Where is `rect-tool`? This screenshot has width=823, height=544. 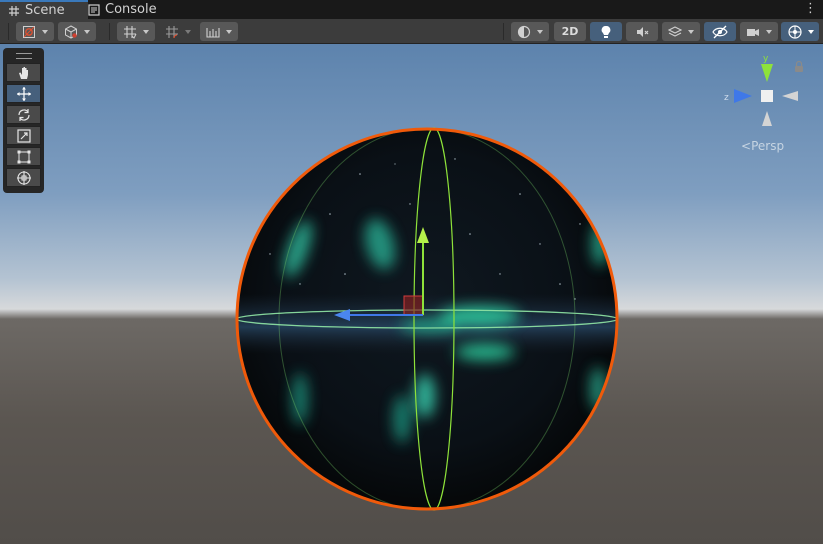 rect-tool is located at coordinates (23, 156).